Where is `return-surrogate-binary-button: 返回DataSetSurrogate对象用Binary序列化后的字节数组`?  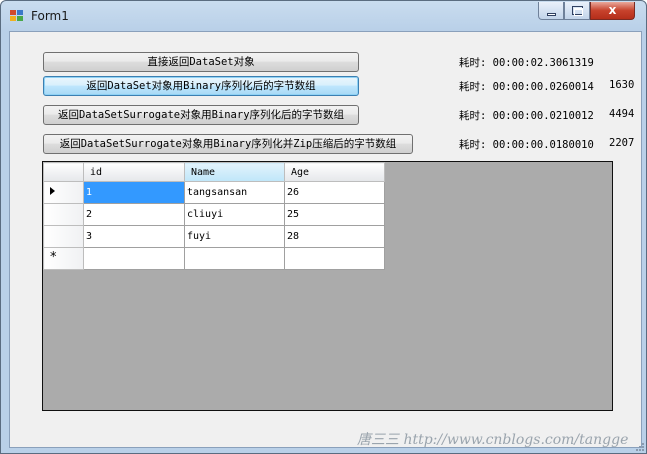 return-surrogate-binary-button: 返回DataSetSurrogate对象用Binary序列化后的字节数组 is located at coordinates (201, 115).